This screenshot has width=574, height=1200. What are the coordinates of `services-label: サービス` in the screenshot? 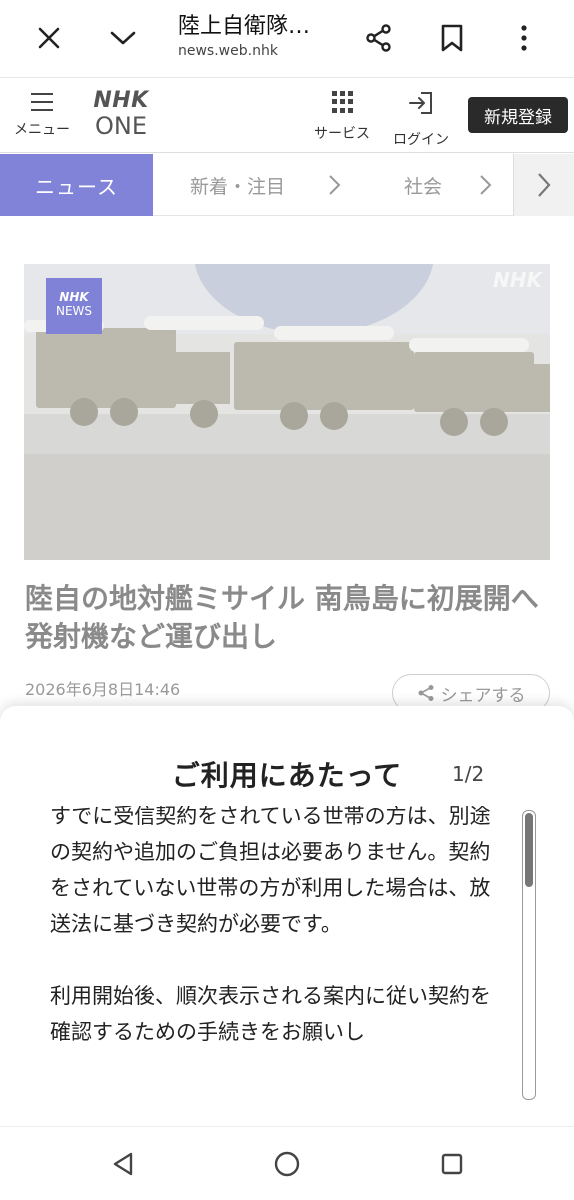 It's located at (342, 134).